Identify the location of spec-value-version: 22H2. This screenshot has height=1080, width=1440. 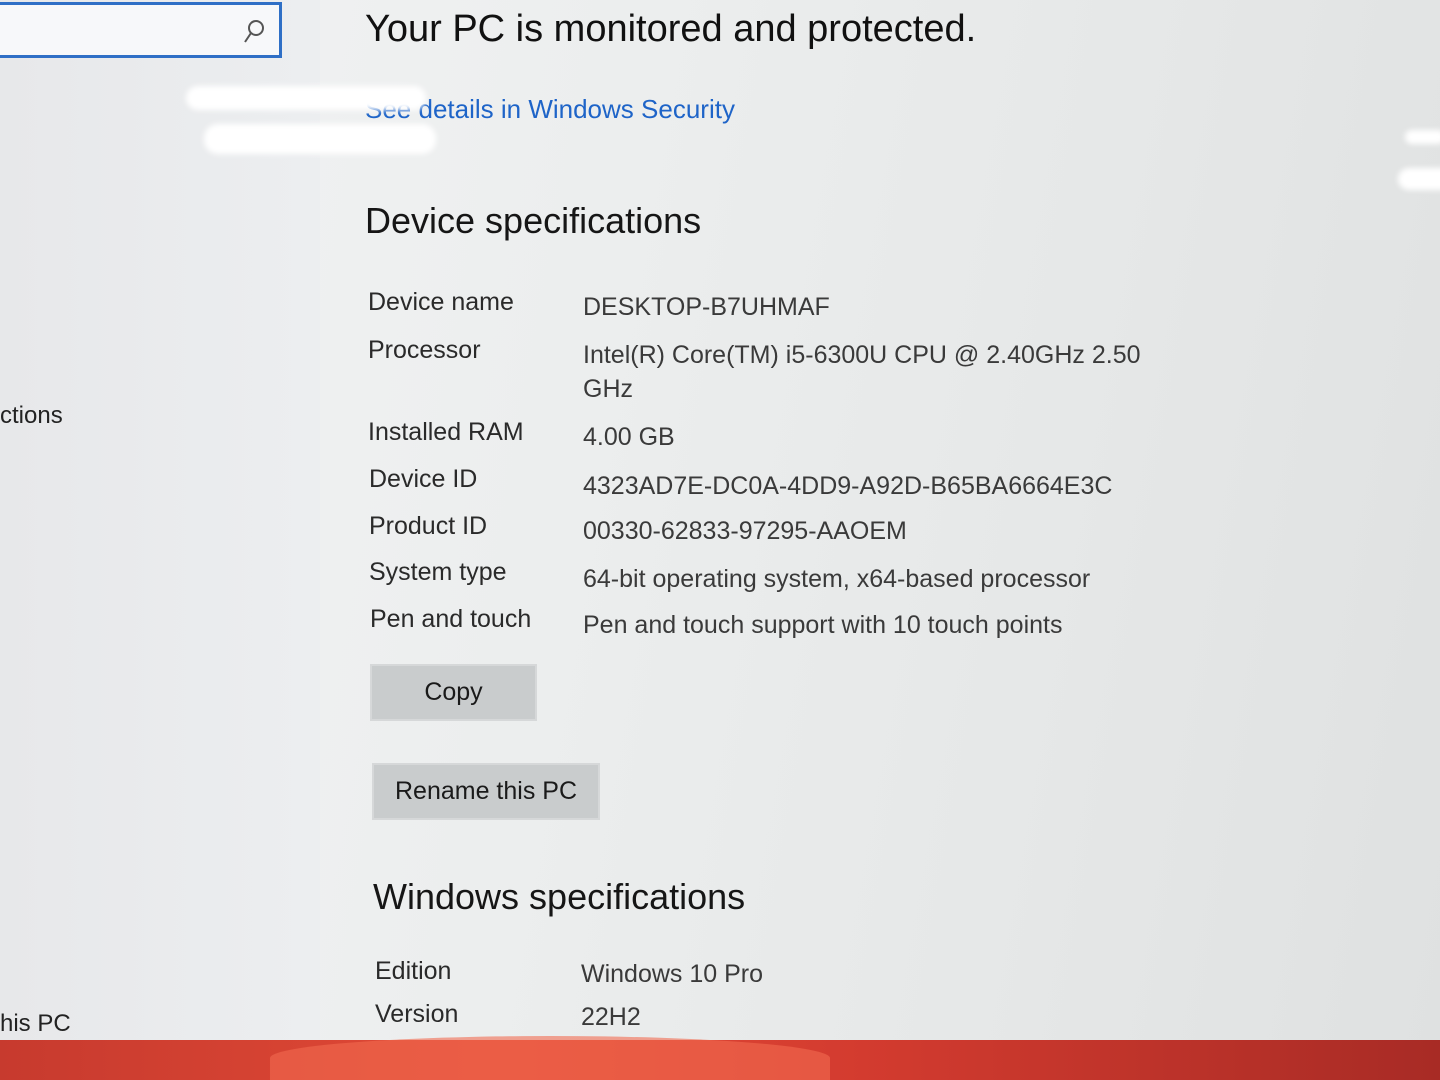
(611, 1017).